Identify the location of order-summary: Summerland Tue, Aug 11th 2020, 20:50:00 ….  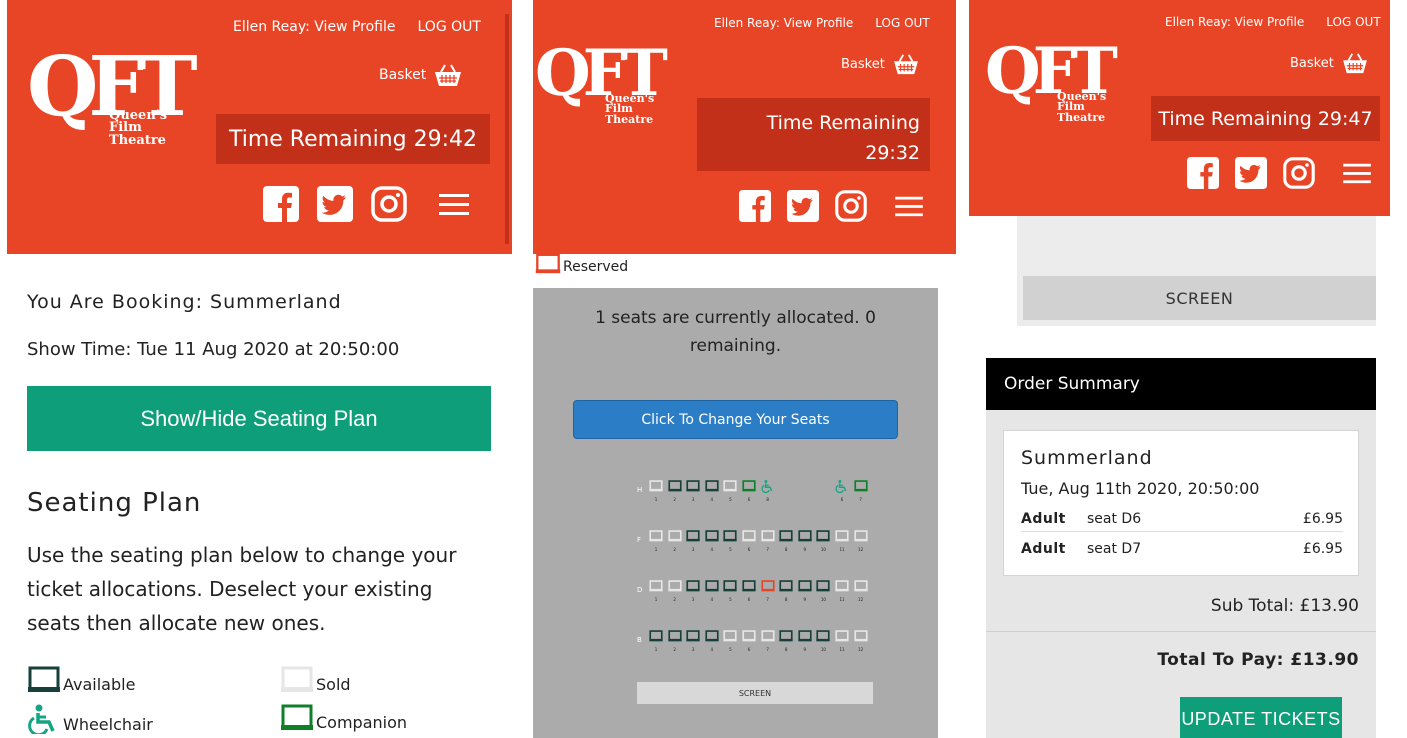
(1181, 574).